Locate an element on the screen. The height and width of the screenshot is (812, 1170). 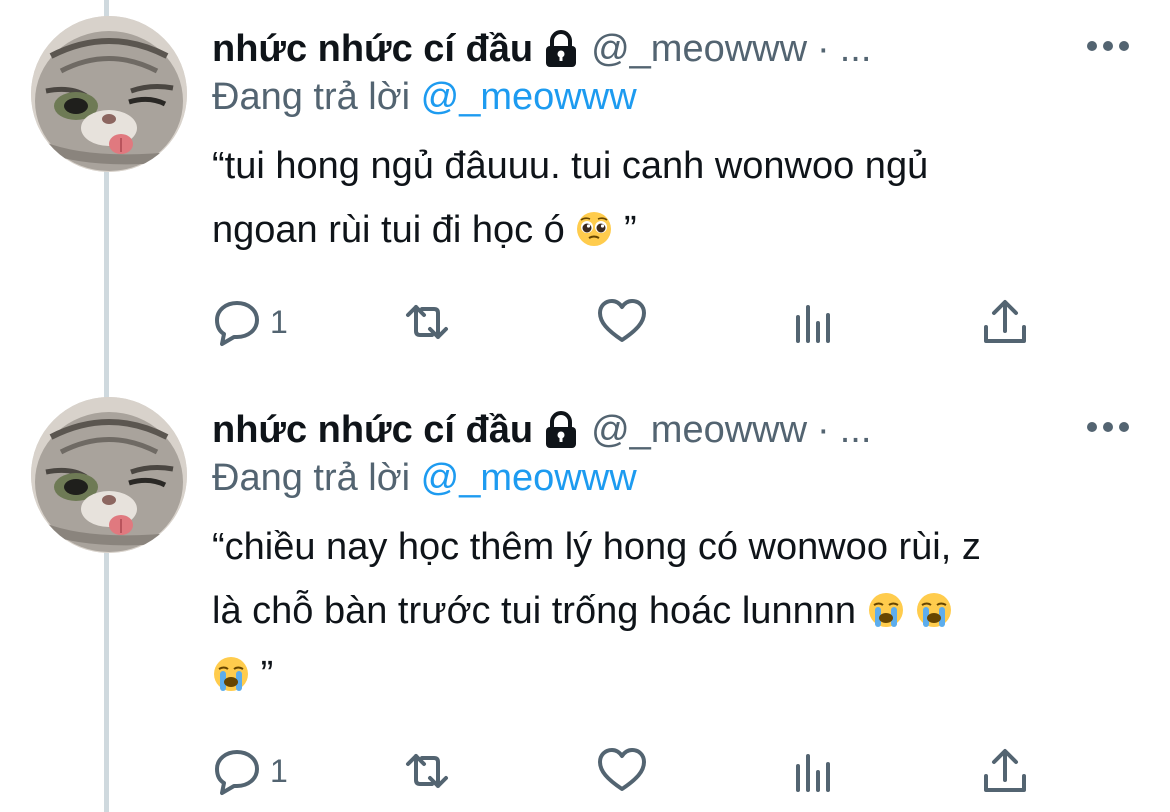
tweet-text-line: ngoan rùi tui đi học ó ” is located at coordinates (662, 230).